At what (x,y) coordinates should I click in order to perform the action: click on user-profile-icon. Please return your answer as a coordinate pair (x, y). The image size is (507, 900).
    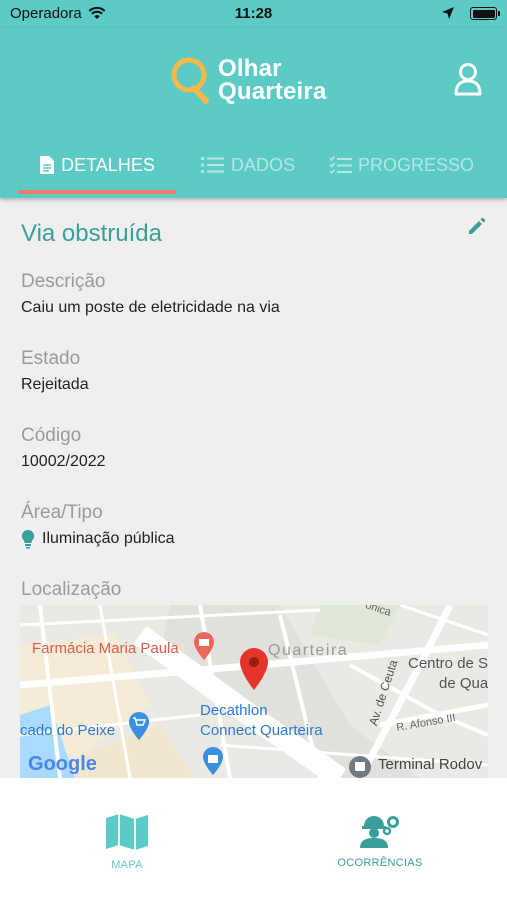
    Looking at the image, I should click on (468, 79).